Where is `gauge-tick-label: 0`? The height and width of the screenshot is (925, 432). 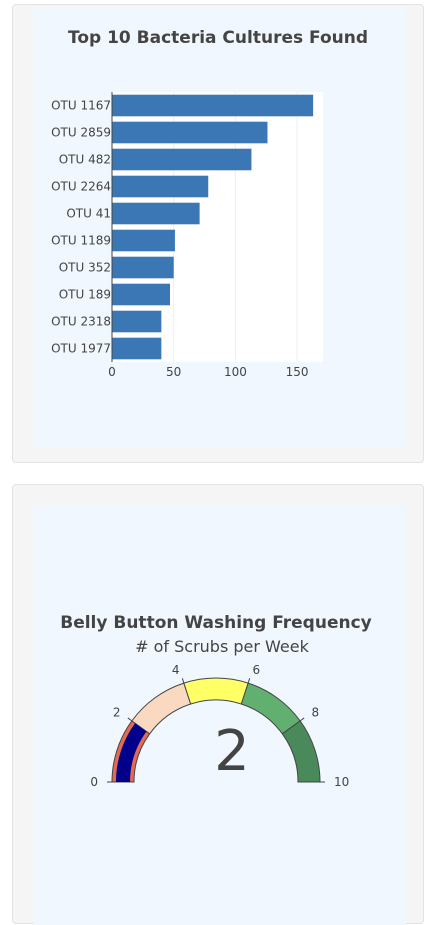
gauge-tick-label: 0 is located at coordinates (94, 782).